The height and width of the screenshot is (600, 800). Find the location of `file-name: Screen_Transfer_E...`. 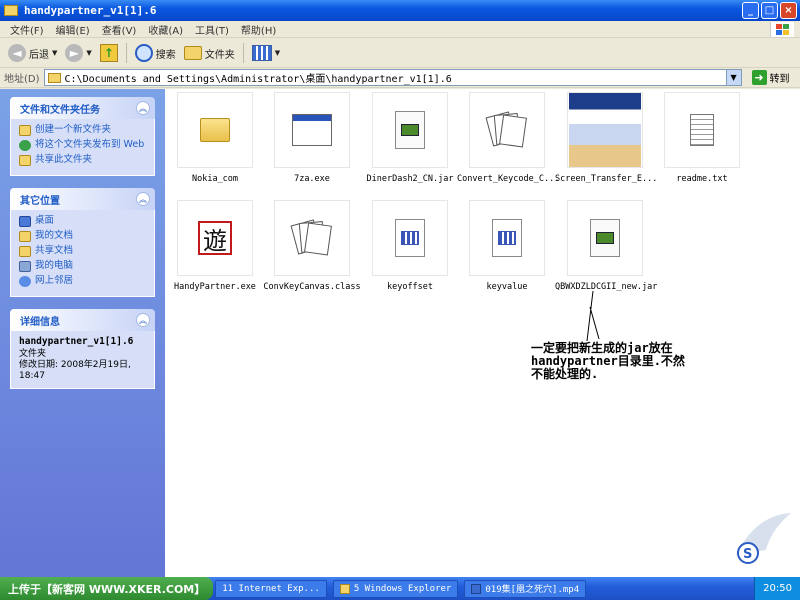

file-name: Screen_Transfer_E... is located at coordinates (606, 179).